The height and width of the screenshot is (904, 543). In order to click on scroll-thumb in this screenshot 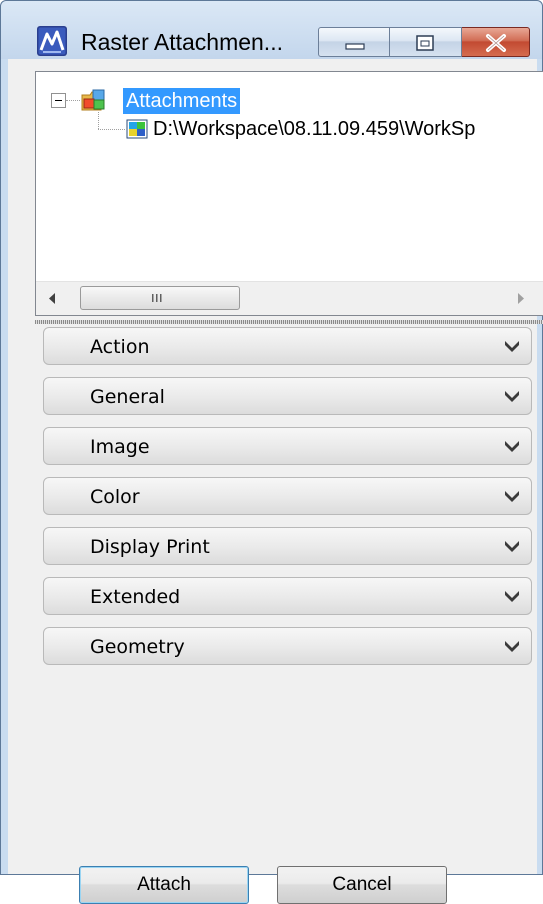, I will do `click(160, 298)`.